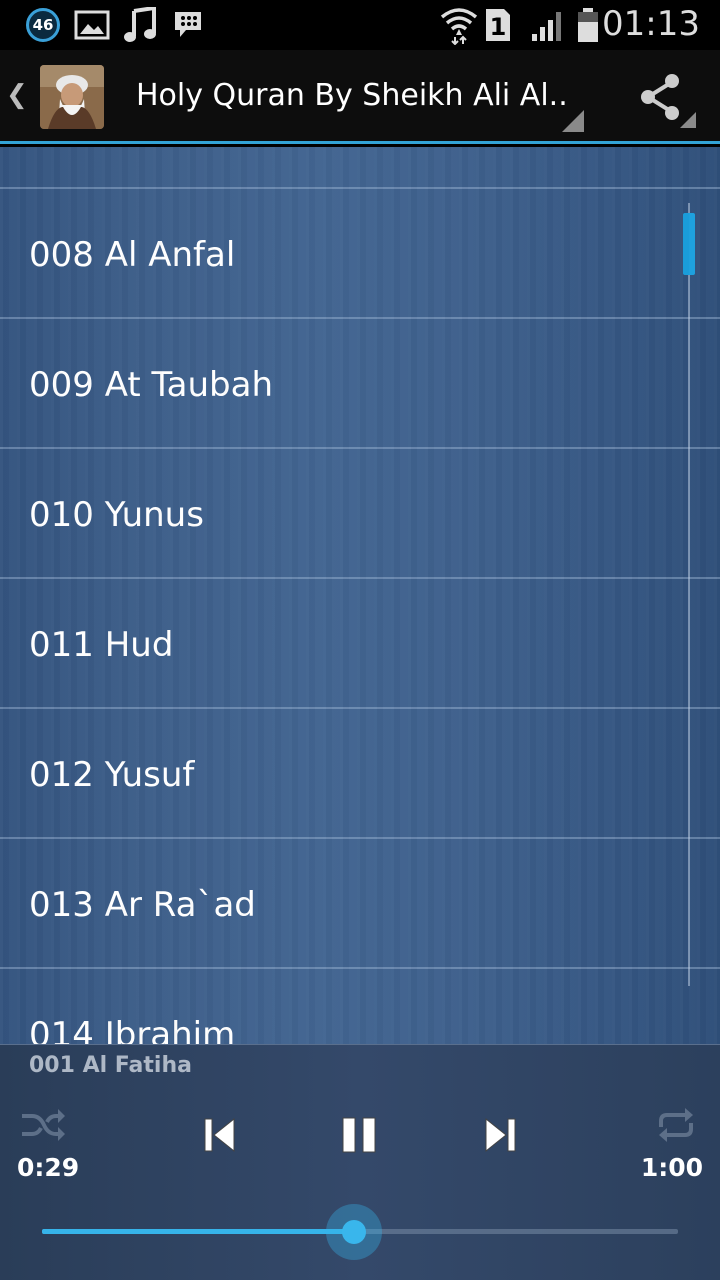  What do you see at coordinates (689, 244) in the screenshot?
I see `scrollbar-thumb` at bounding box center [689, 244].